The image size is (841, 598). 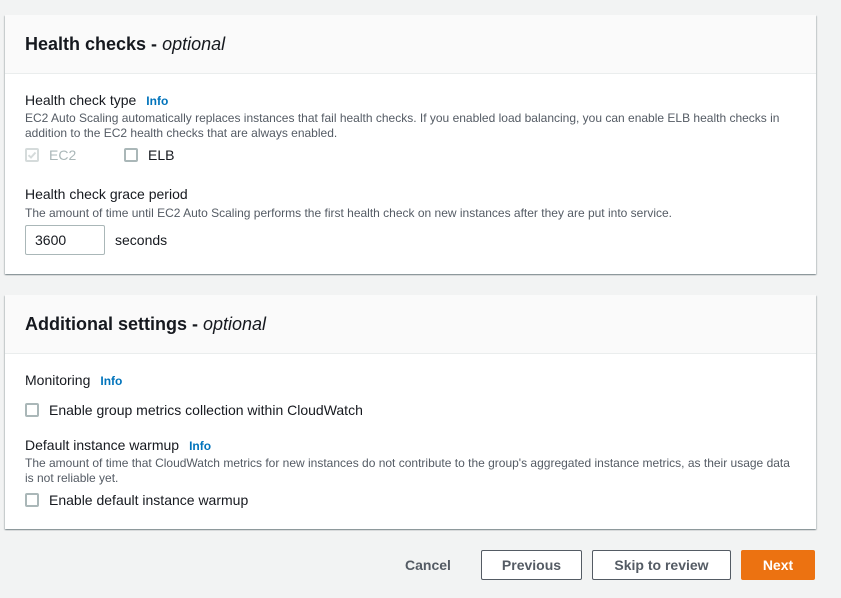 I want to click on health-checks-title-text: Health checks -, so click(x=94, y=43).